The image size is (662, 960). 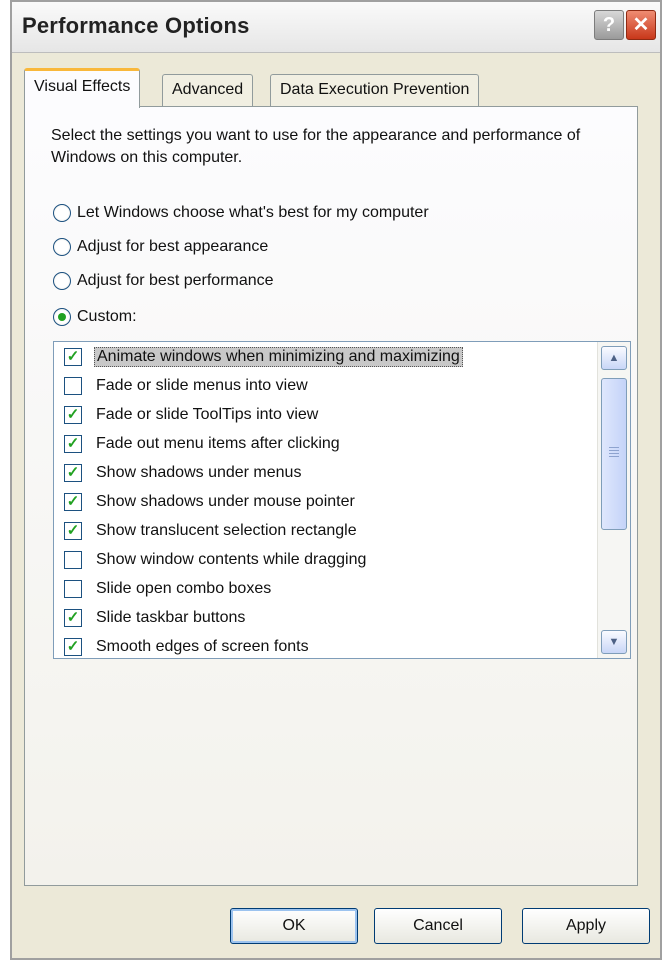 I want to click on list-item: ✓ Slide taskbar buttons, so click(x=155, y=618).